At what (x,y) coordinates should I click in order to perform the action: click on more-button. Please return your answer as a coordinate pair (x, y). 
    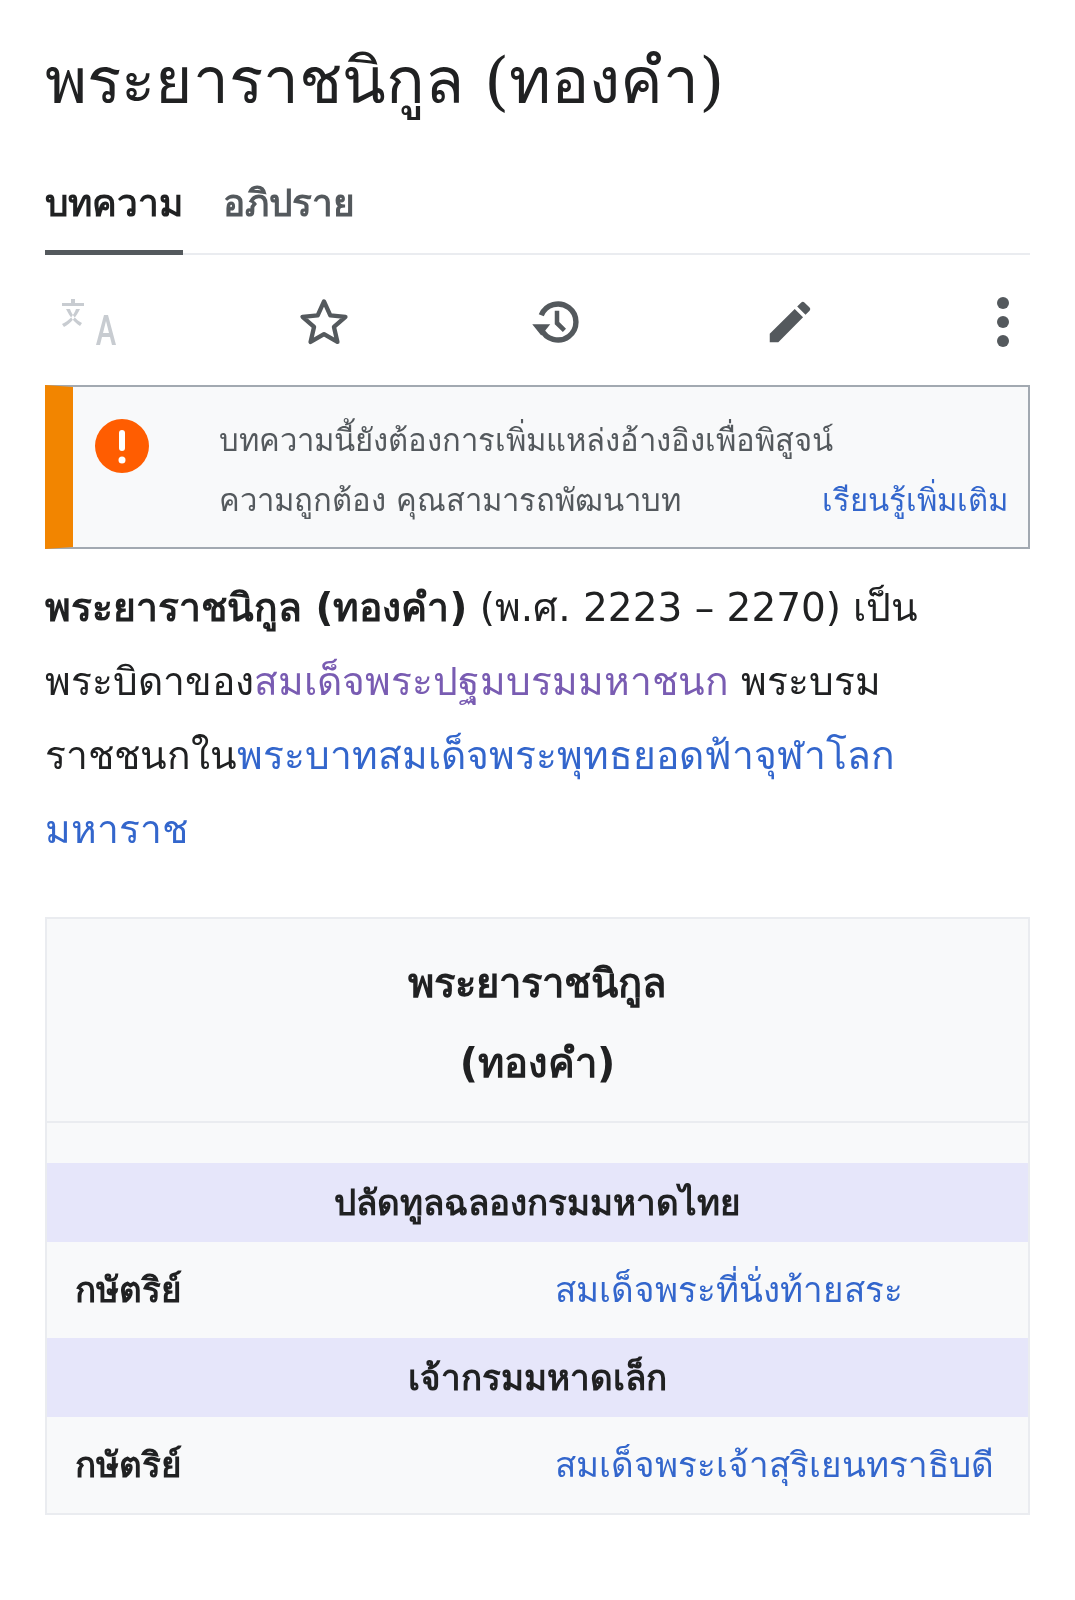
    Looking at the image, I should click on (1003, 322).